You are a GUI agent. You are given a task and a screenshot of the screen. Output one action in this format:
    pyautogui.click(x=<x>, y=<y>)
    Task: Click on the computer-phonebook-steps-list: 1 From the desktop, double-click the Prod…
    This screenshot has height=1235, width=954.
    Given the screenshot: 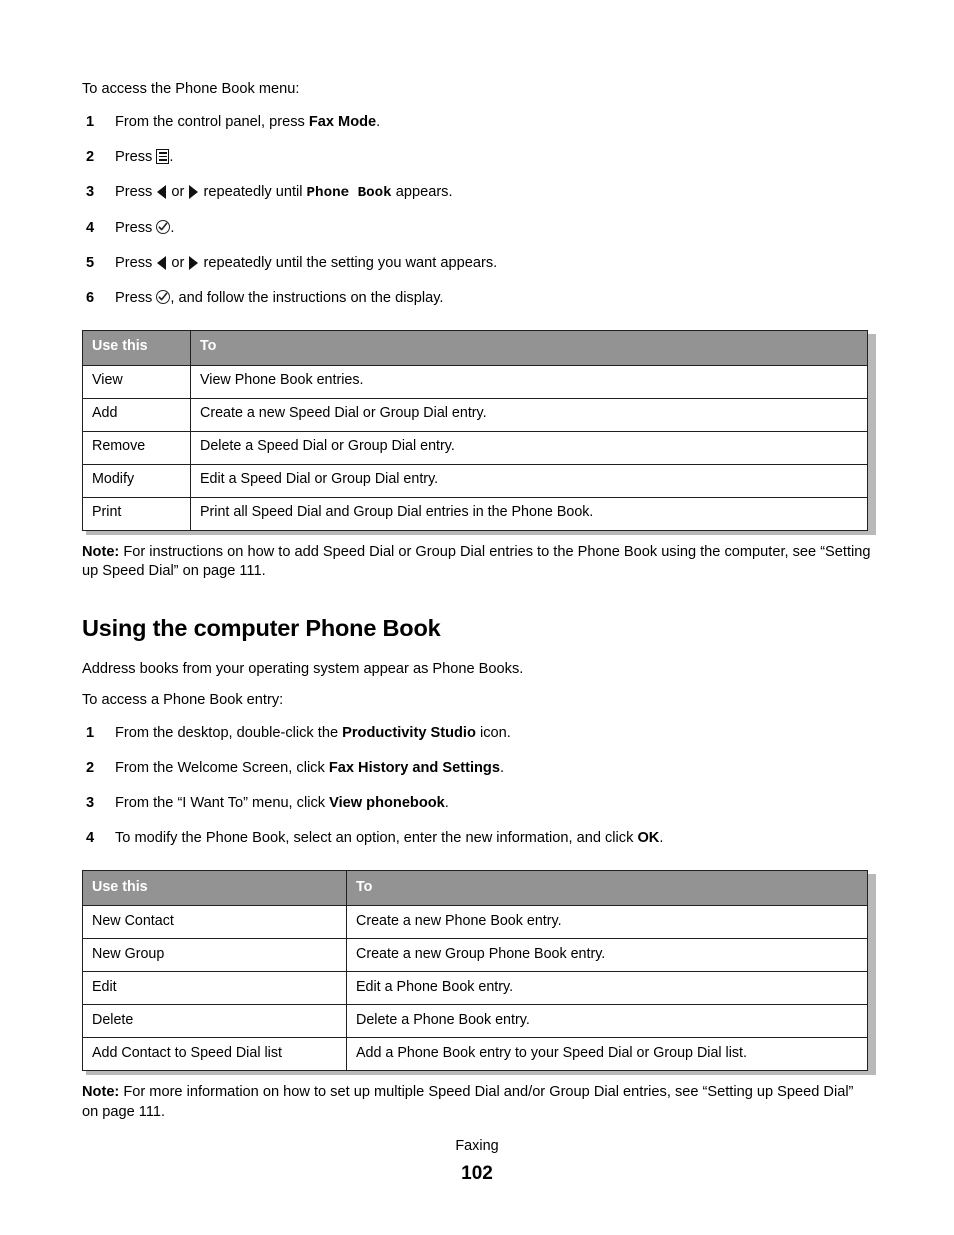 What is the action you would take?
    pyautogui.click(x=477, y=786)
    